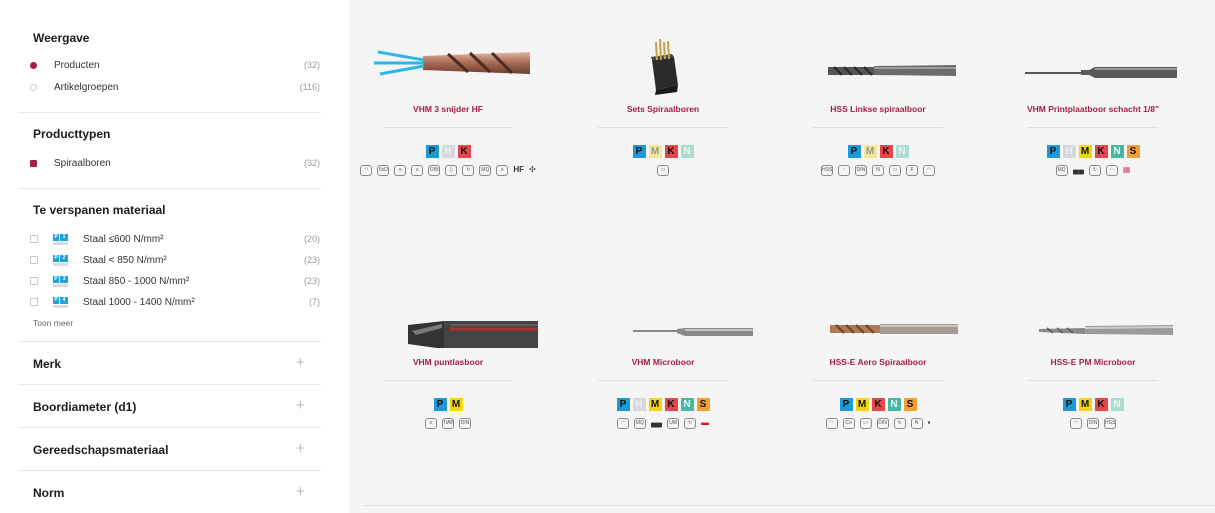 This screenshot has height=513, width=1215. Describe the element at coordinates (169, 406) in the screenshot. I see `filter-boordiameter: Boordiameter (d1) +` at that location.